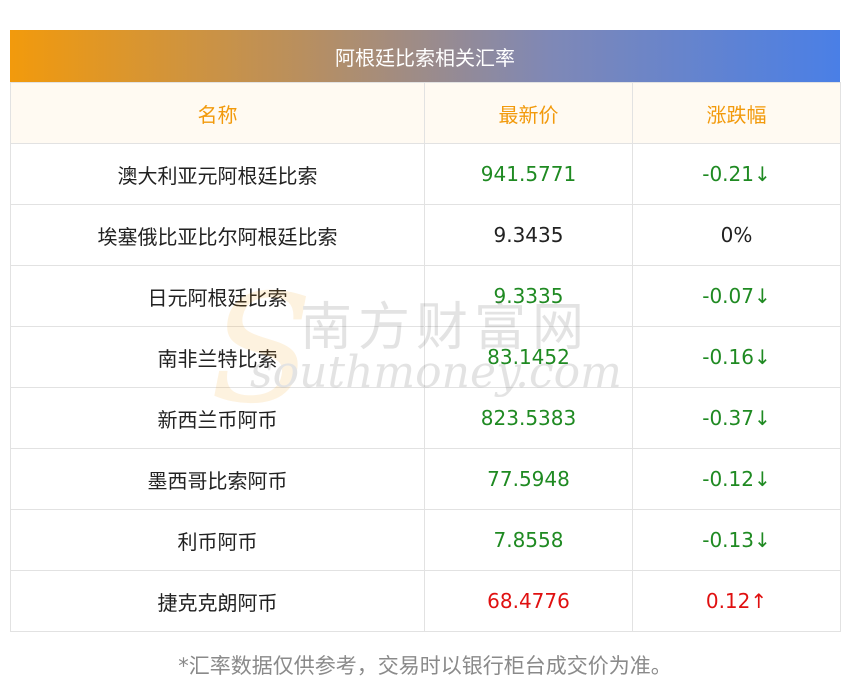 The width and height of the screenshot is (850, 697). Describe the element at coordinates (528, 235) in the screenshot. I see `cell-price: 9.3435` at that location.